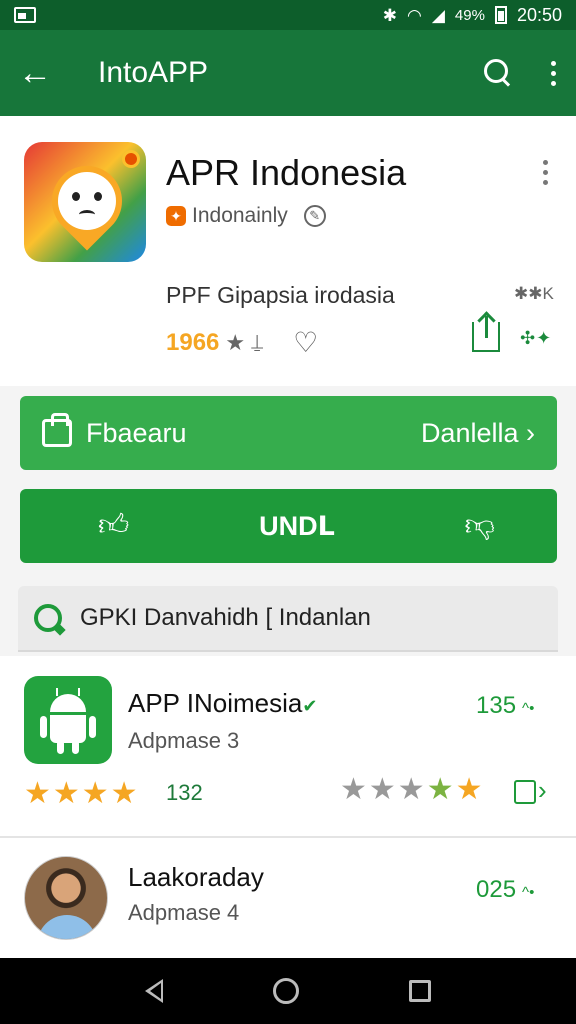 This screenshot has width=576, height=1024. I want to click on sparkle-icon: ✣✦, so click(536, 338).